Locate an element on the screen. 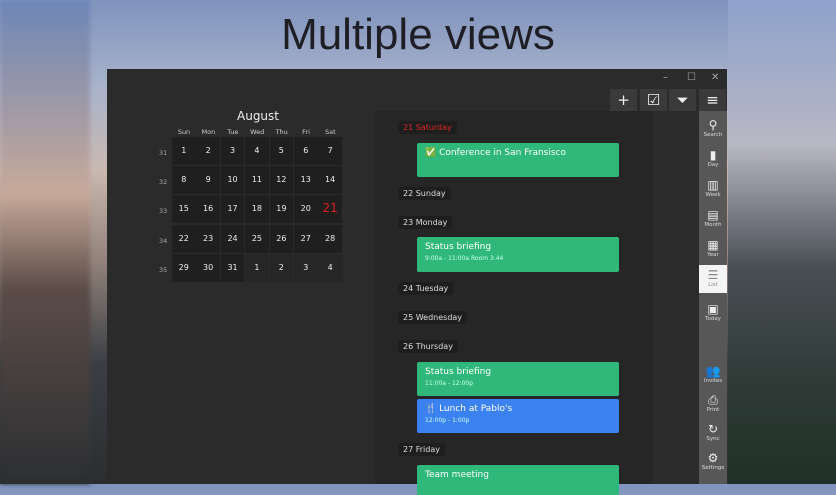  close-button: ✕ is located at coordinates (715, 77).